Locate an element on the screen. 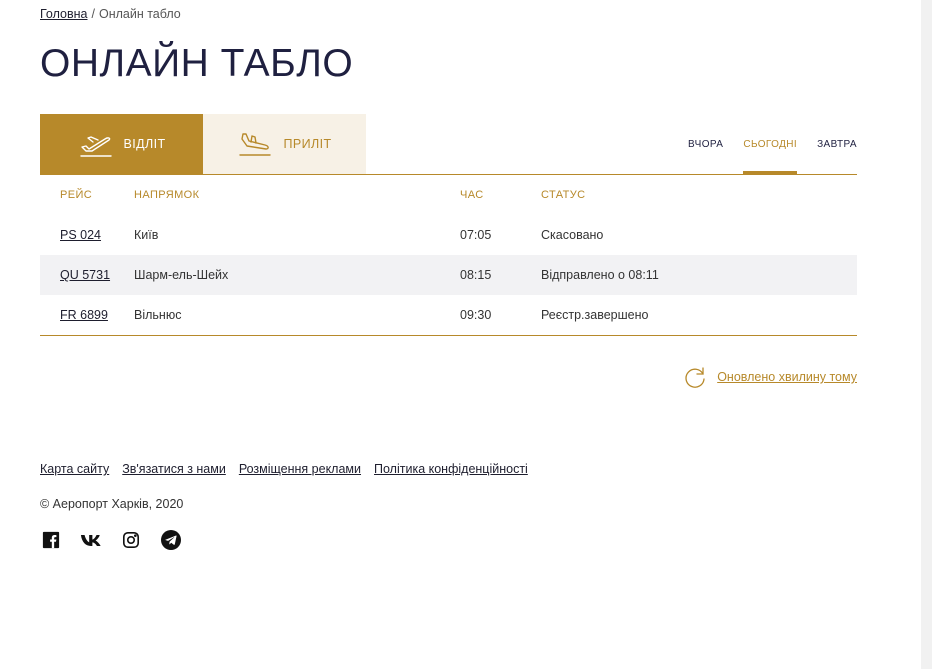 This screenshot has height=669, width=932. tab-arrivals: ПРИЛІТ is located at coordinates (284, 144).